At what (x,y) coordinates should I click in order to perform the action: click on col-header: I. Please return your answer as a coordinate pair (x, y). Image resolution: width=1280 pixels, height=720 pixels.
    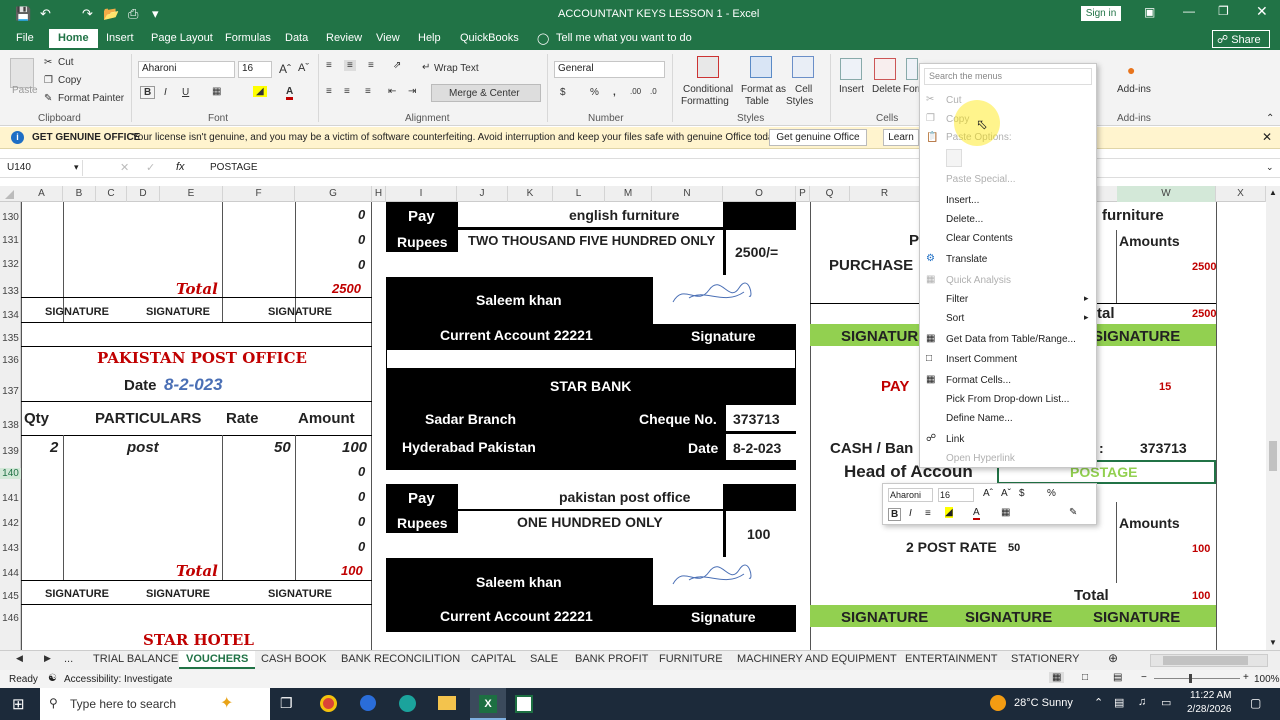
    Looking at the image, I should click on (421, 194).